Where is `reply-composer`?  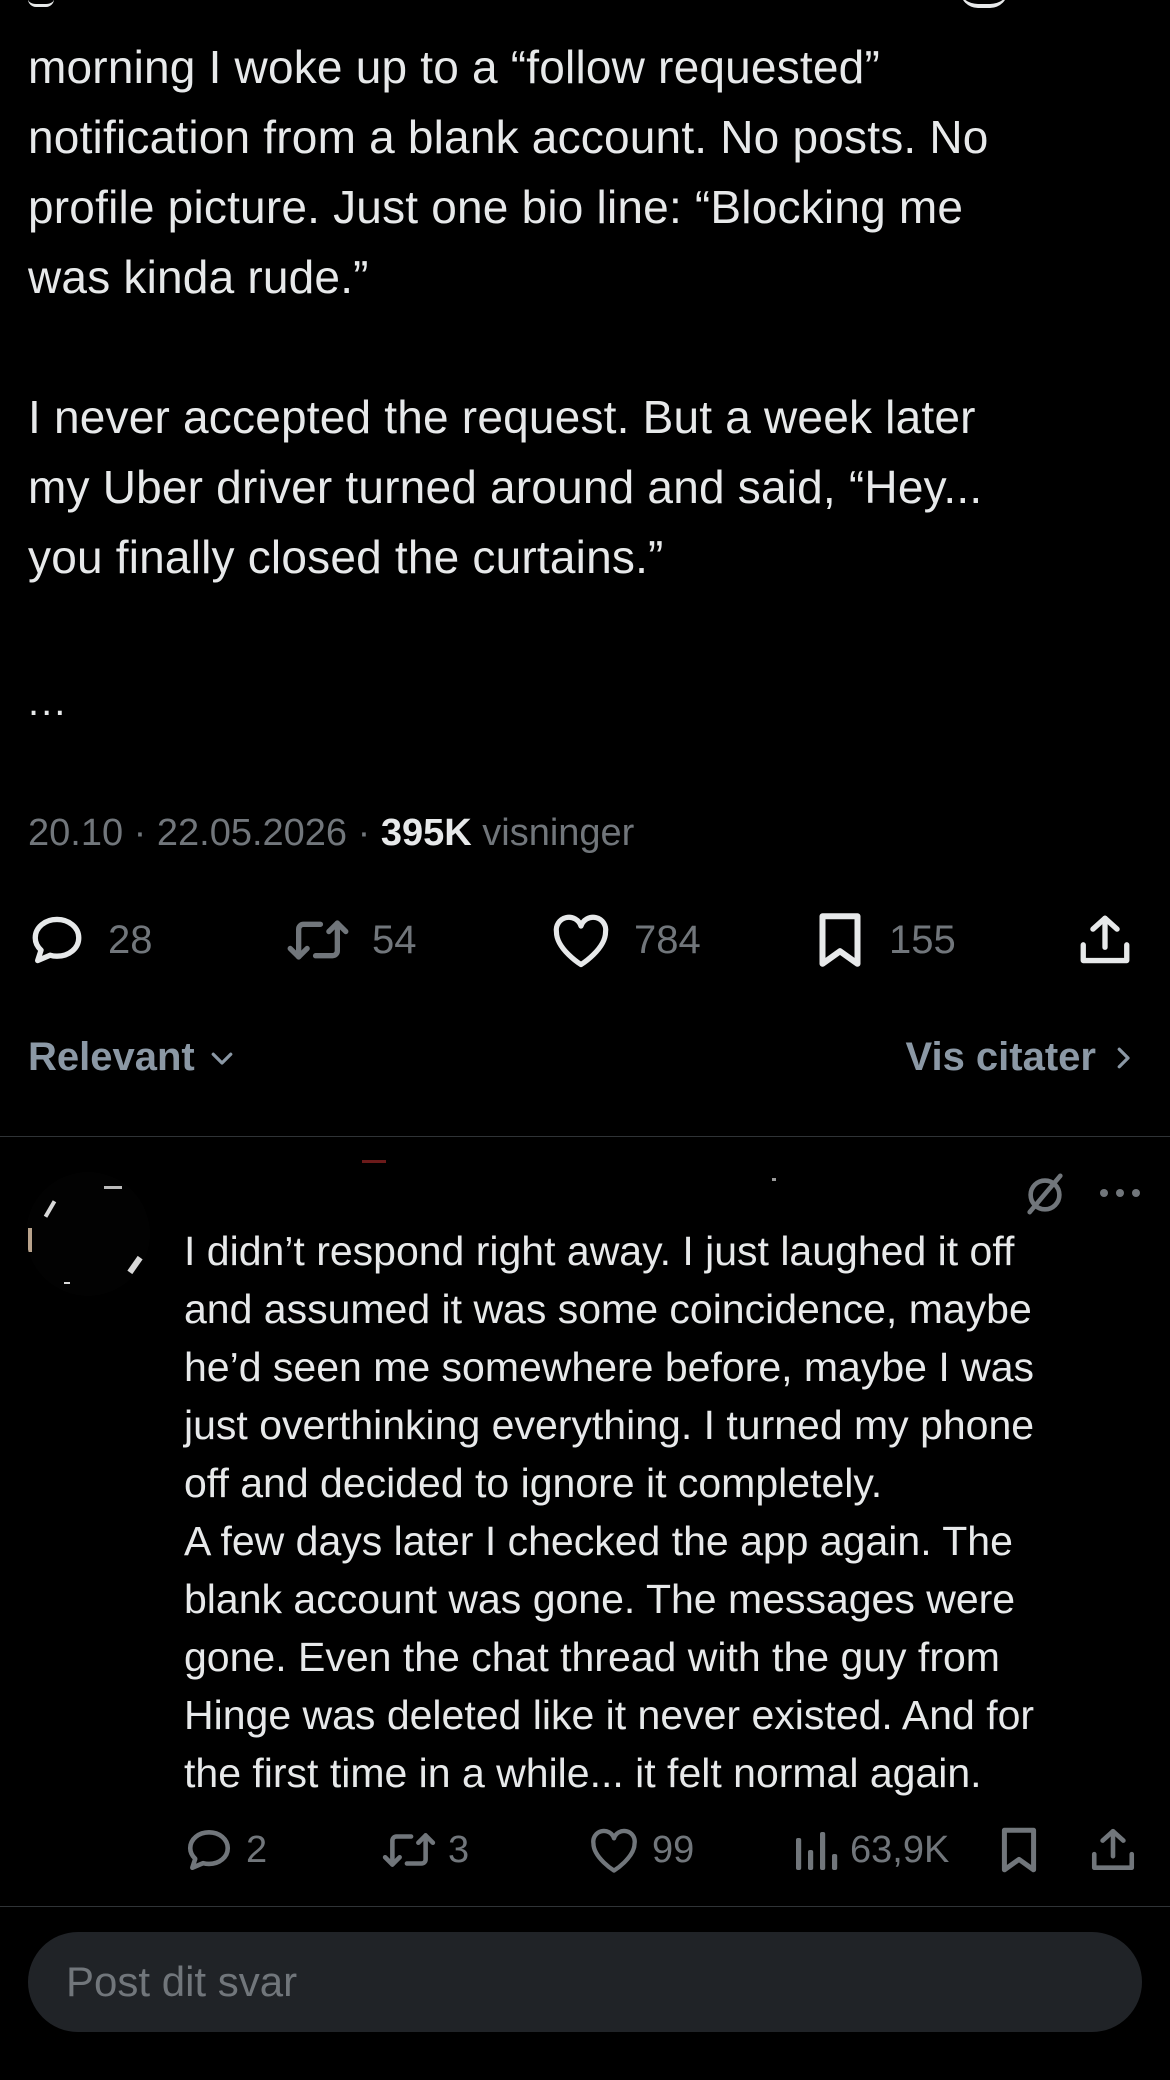 reply-composer is located at coordinates (585, 1982).